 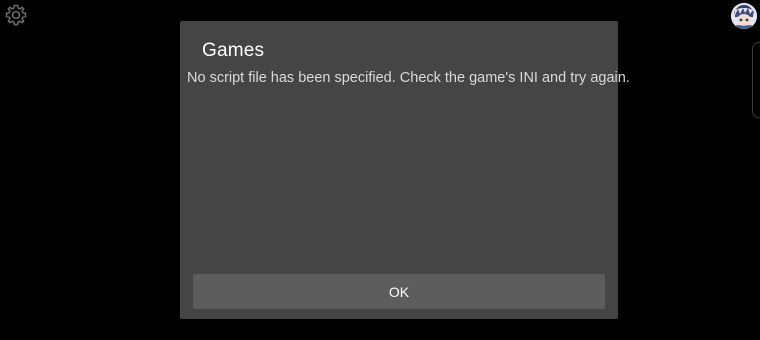 I want to click on avatar-graphic, so click(x=744, y=16).